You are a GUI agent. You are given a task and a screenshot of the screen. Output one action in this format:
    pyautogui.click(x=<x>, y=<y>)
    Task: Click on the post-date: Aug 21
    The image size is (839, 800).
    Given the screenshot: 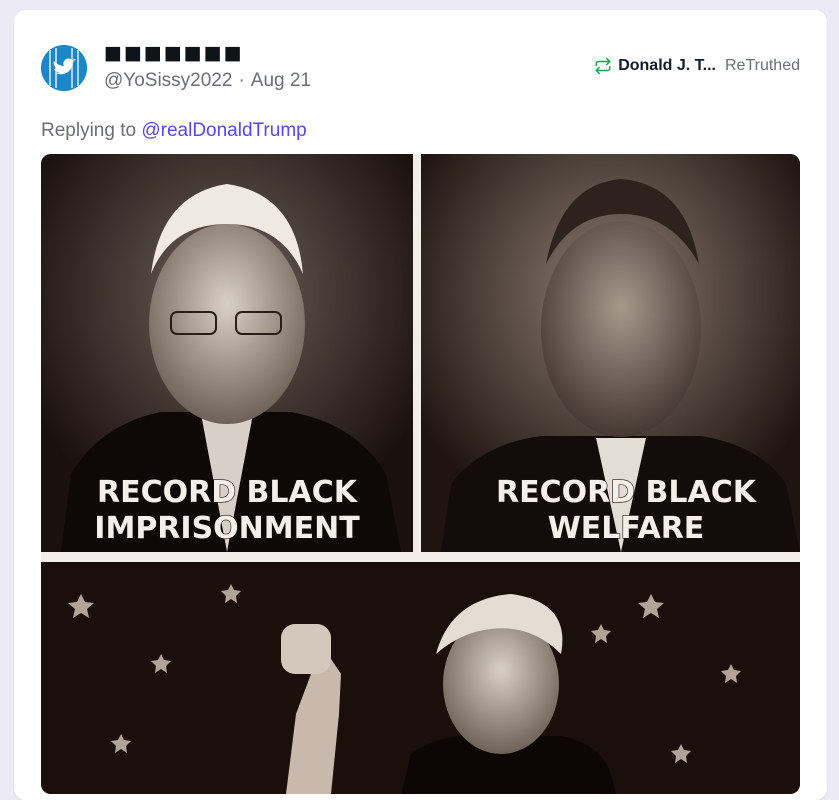 What is the action you would take?
    pyautogui.click(x=281, y=80)
    